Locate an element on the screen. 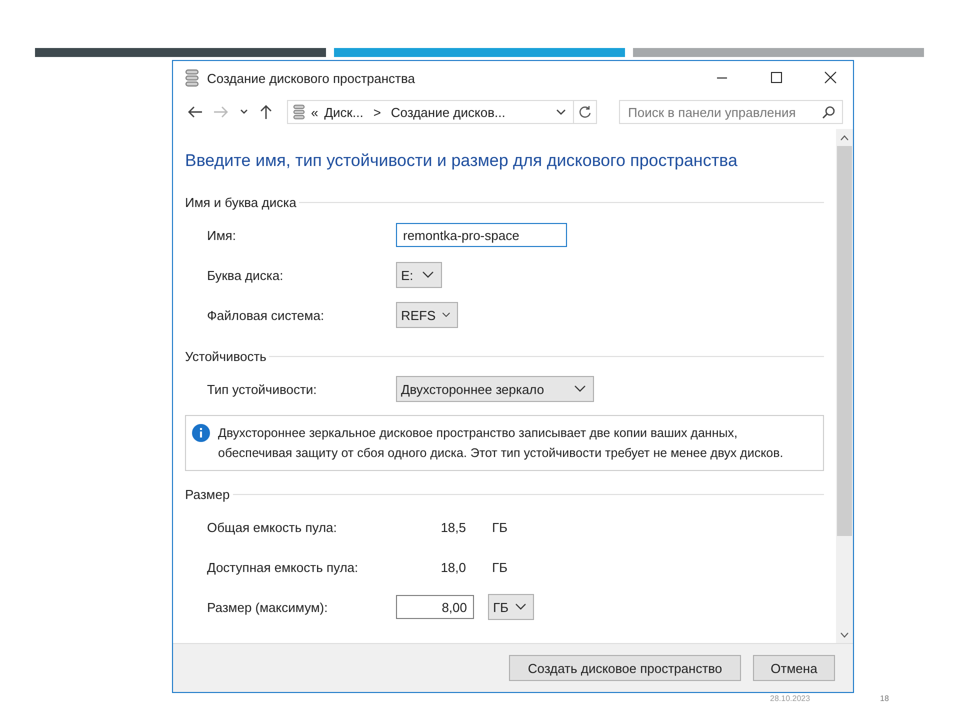 Image resolution: width=960 pixels, height=720 pixels. capacity-value: 18,0 is located at coordinates (453, 567).